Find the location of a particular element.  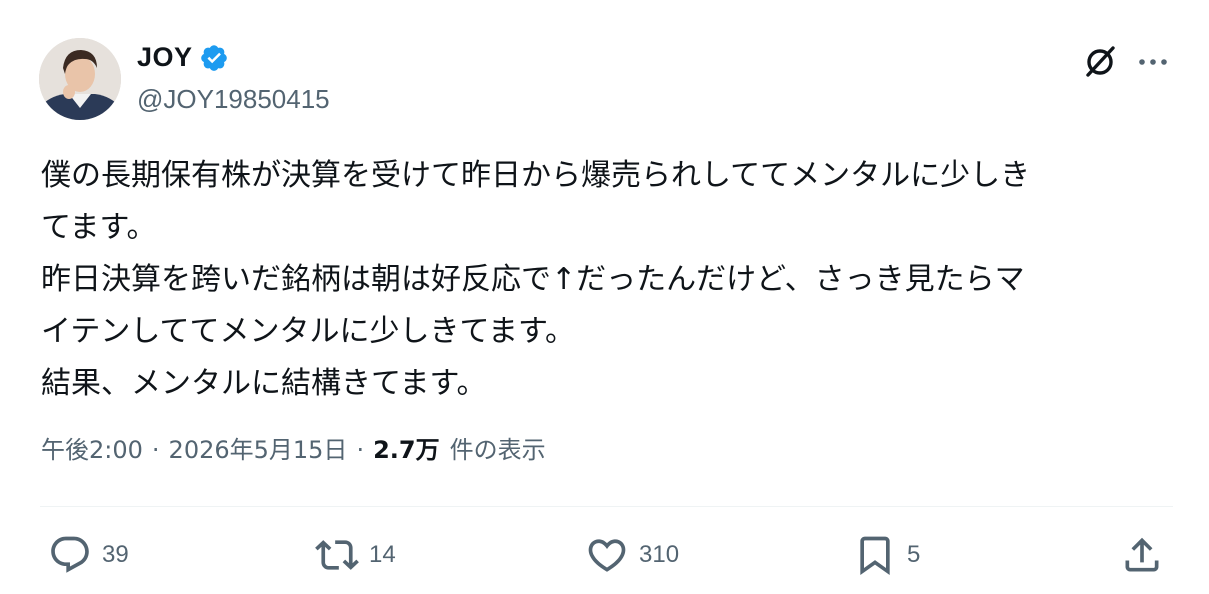

repost-count: 14 is located at coordinates (382, 554).